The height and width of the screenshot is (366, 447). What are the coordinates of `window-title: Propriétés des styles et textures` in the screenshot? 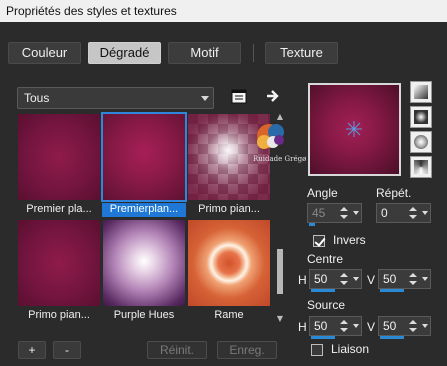 It's located at (223, 11).